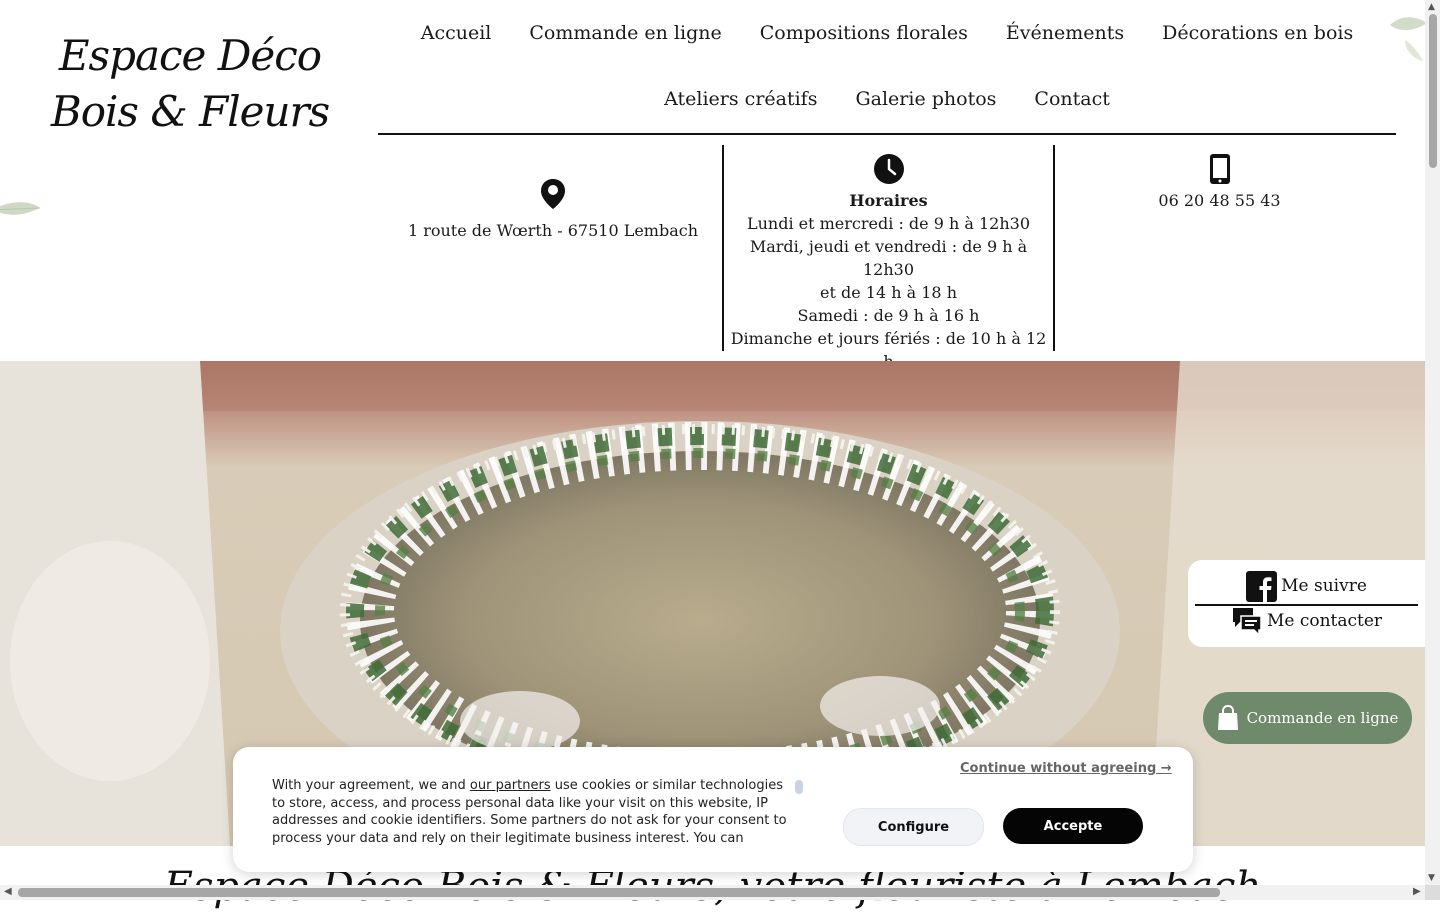  I want to click on phone-block: 06 20 48 55 43, so click(1219, 248).